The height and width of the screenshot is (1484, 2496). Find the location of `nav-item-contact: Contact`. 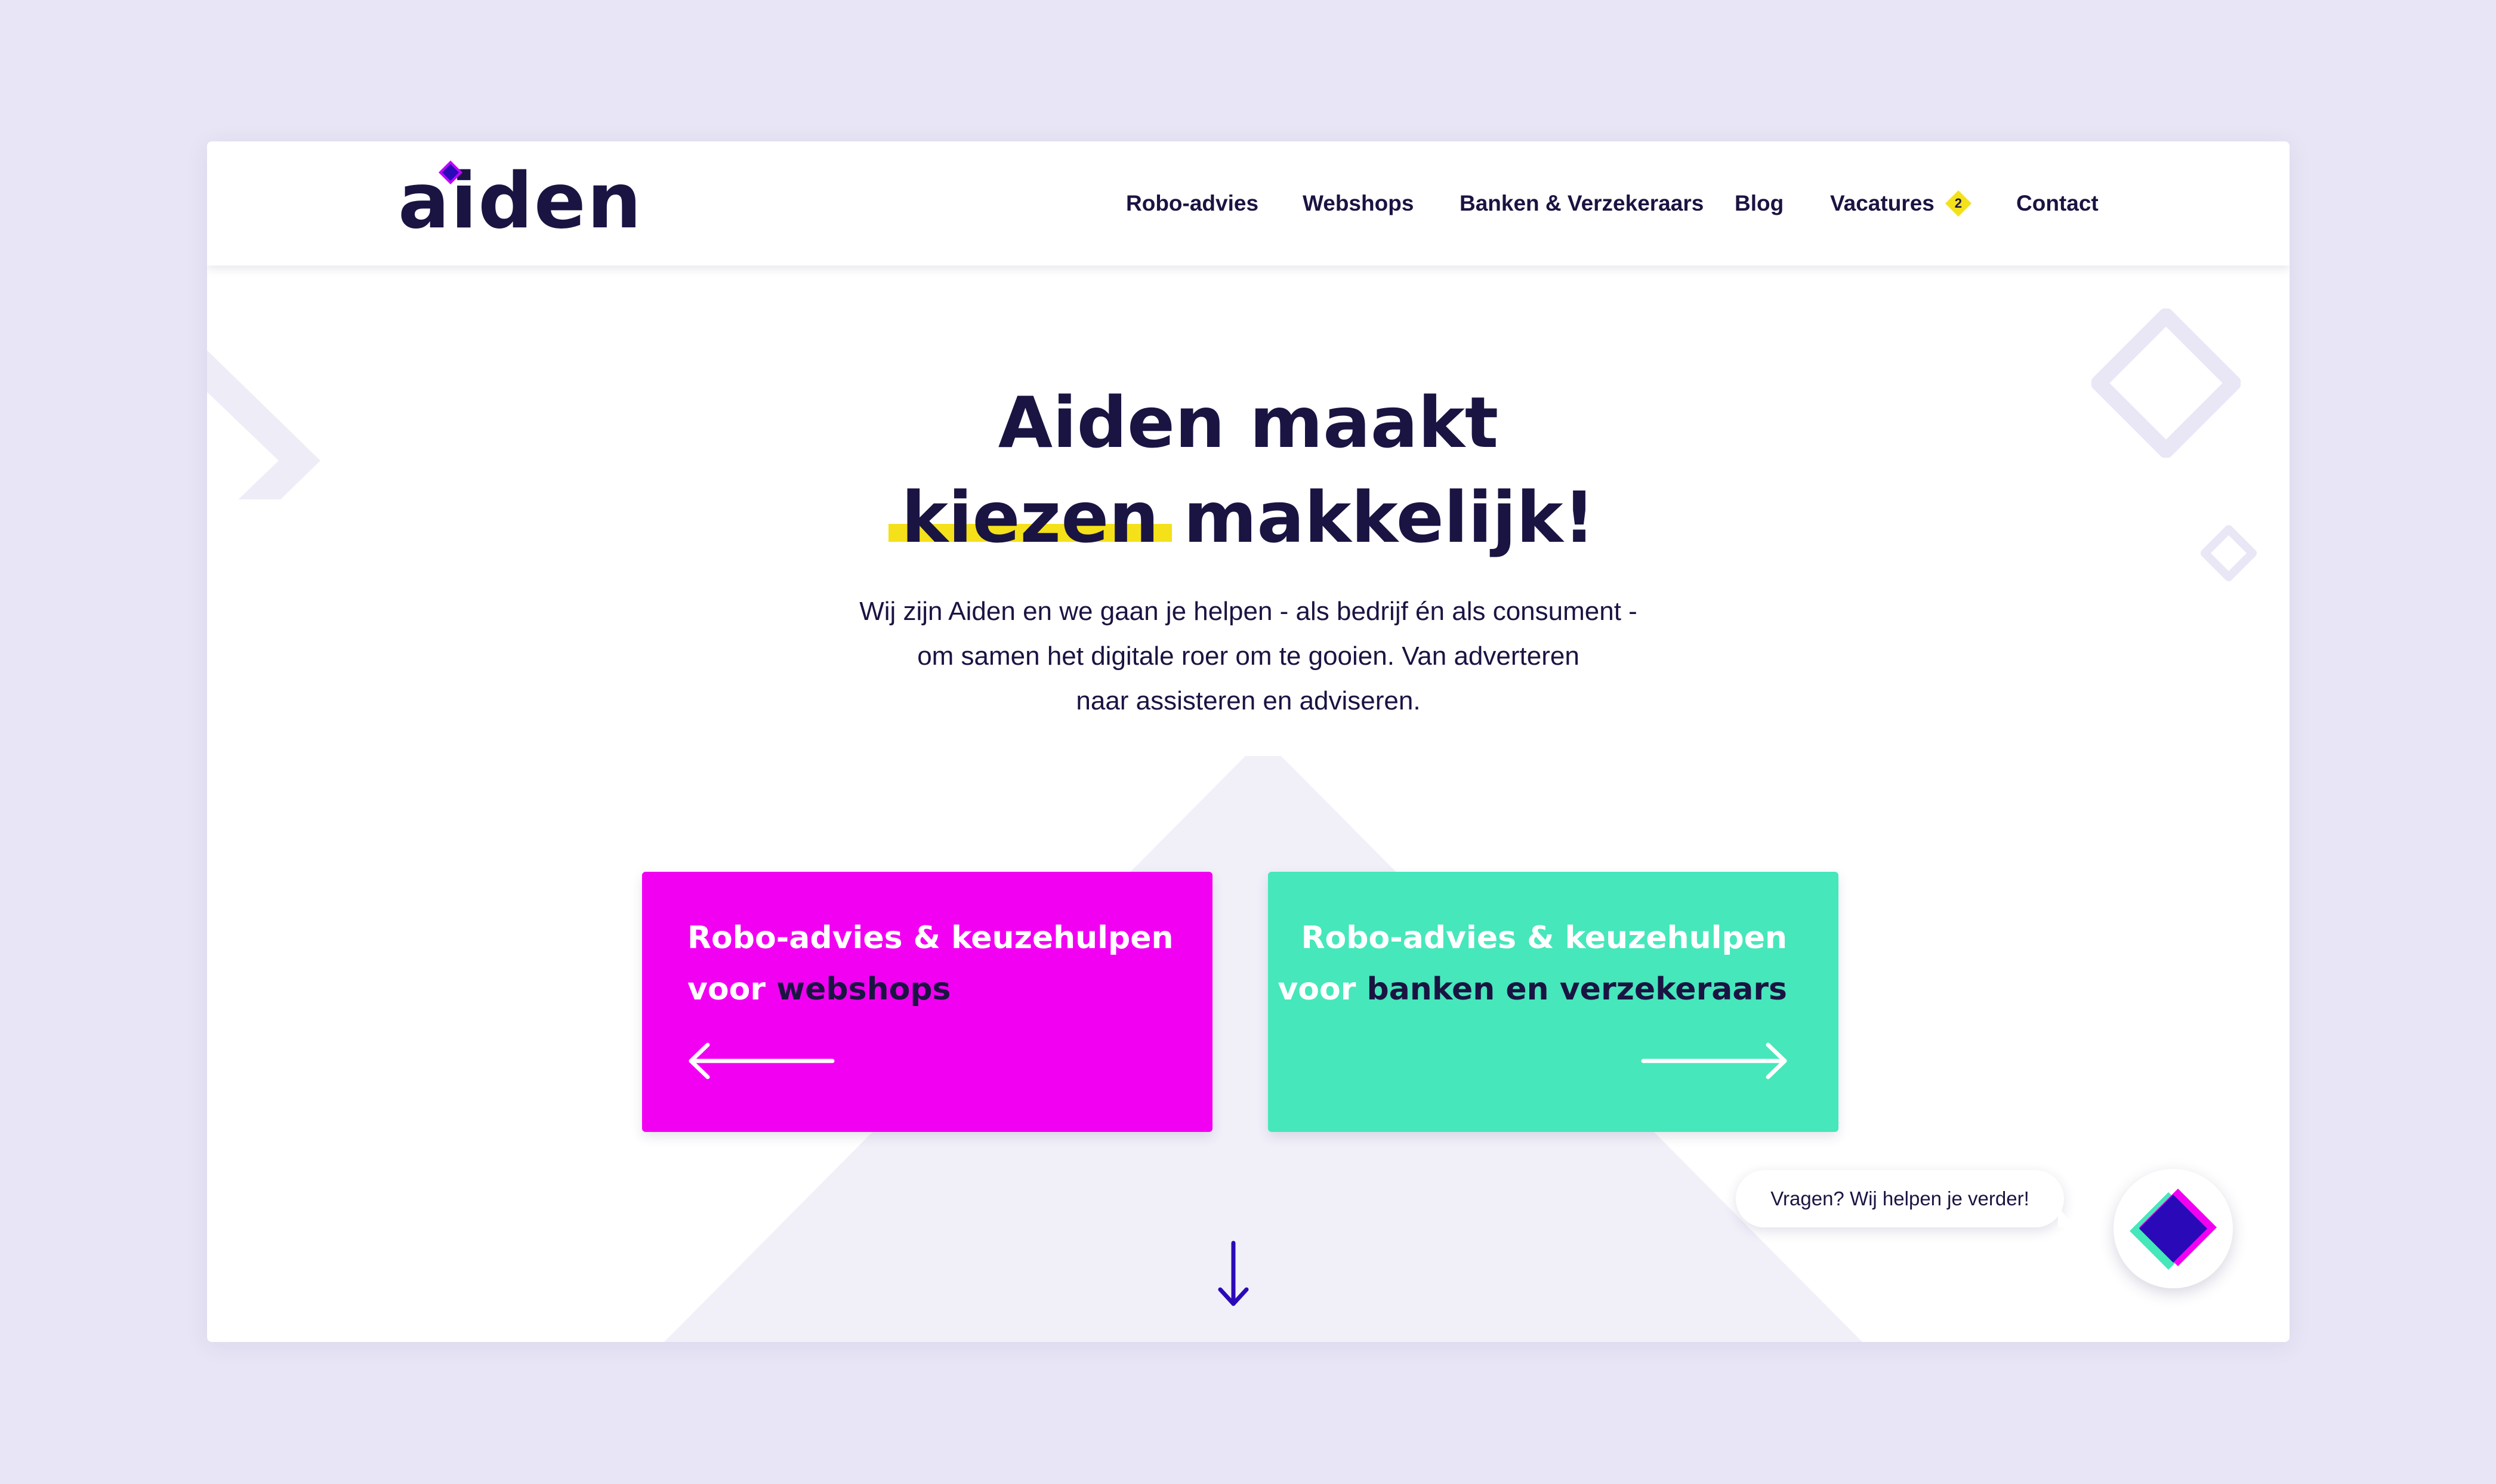

nav-item-contact: Contact is located at coordinates (2058, 204).